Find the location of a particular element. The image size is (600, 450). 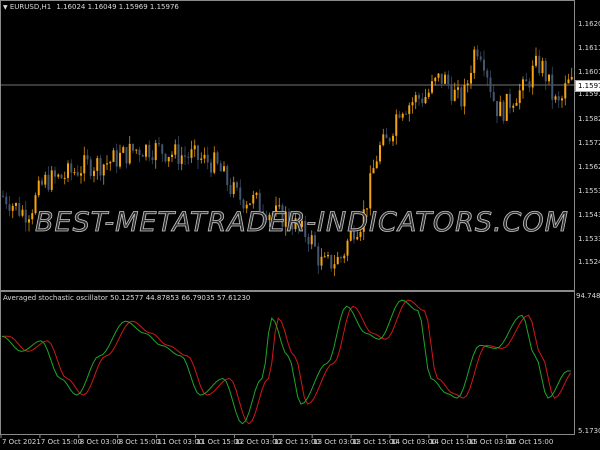

price-axis-label: 1.15720 is located at coordinates (589, 143).